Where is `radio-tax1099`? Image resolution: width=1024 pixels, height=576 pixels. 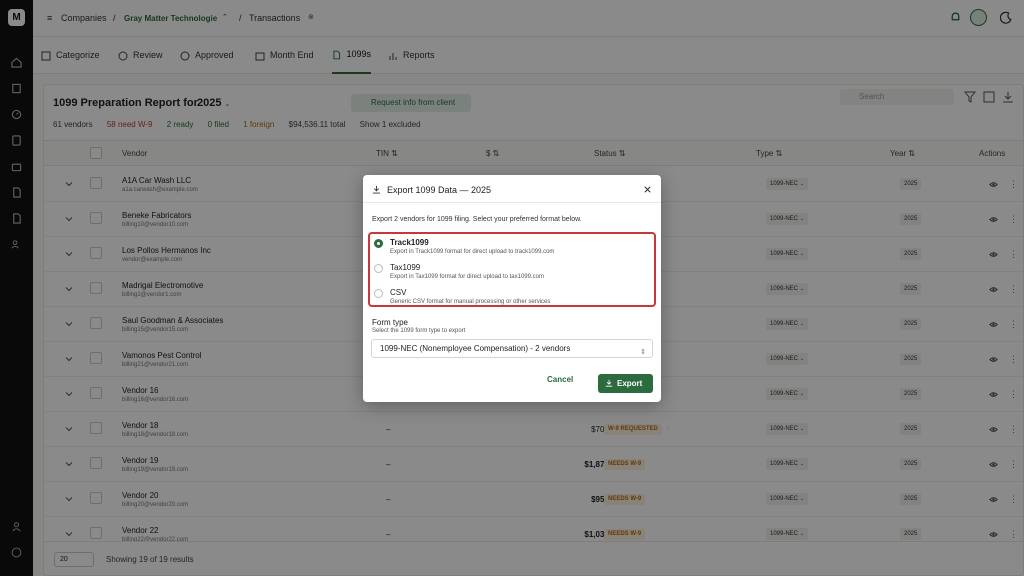 radio-tax1099 is located at coordinates (378, 268).